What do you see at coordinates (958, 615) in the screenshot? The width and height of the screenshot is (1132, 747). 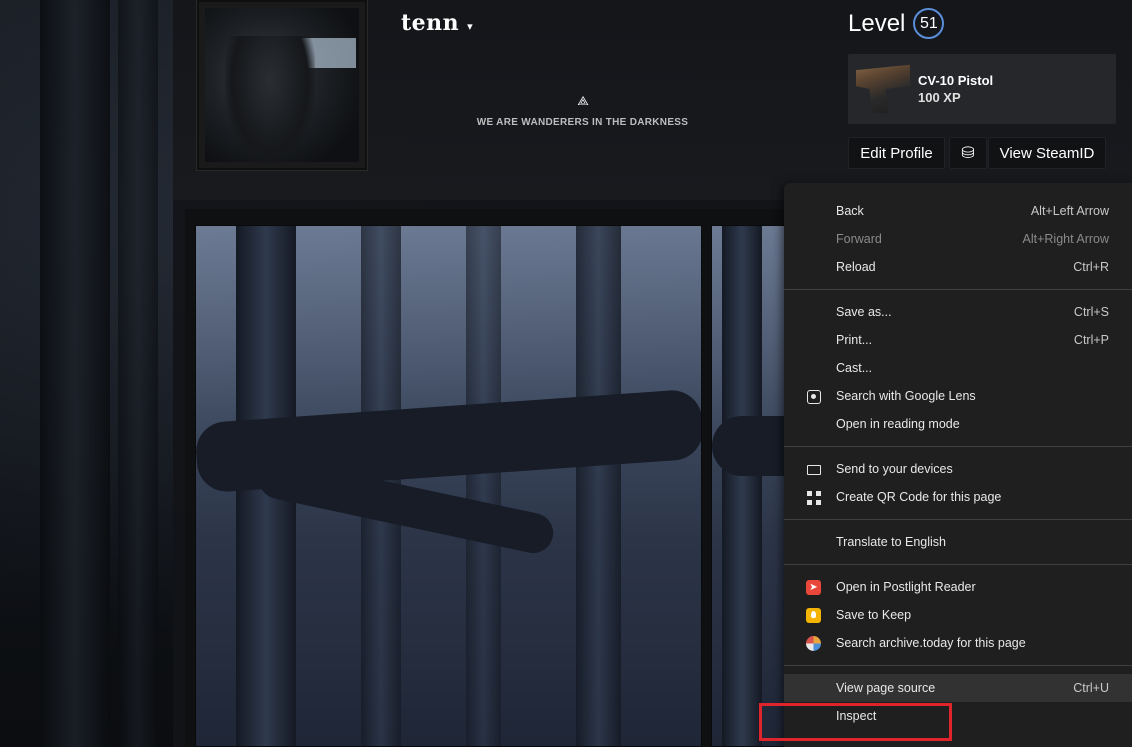 I see `menu-item-save-to-keep: Save to Keep` at bounding box center [958, 615].